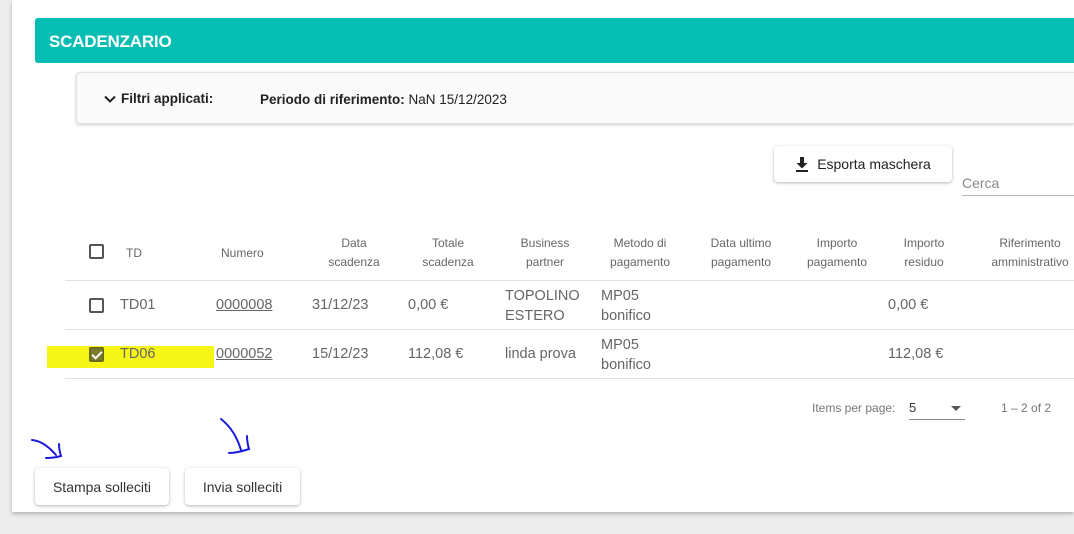  What do you see at coordinates (545, 243) in the screenshot?
I see `header-line: Business` at bounding box center [545, 243].